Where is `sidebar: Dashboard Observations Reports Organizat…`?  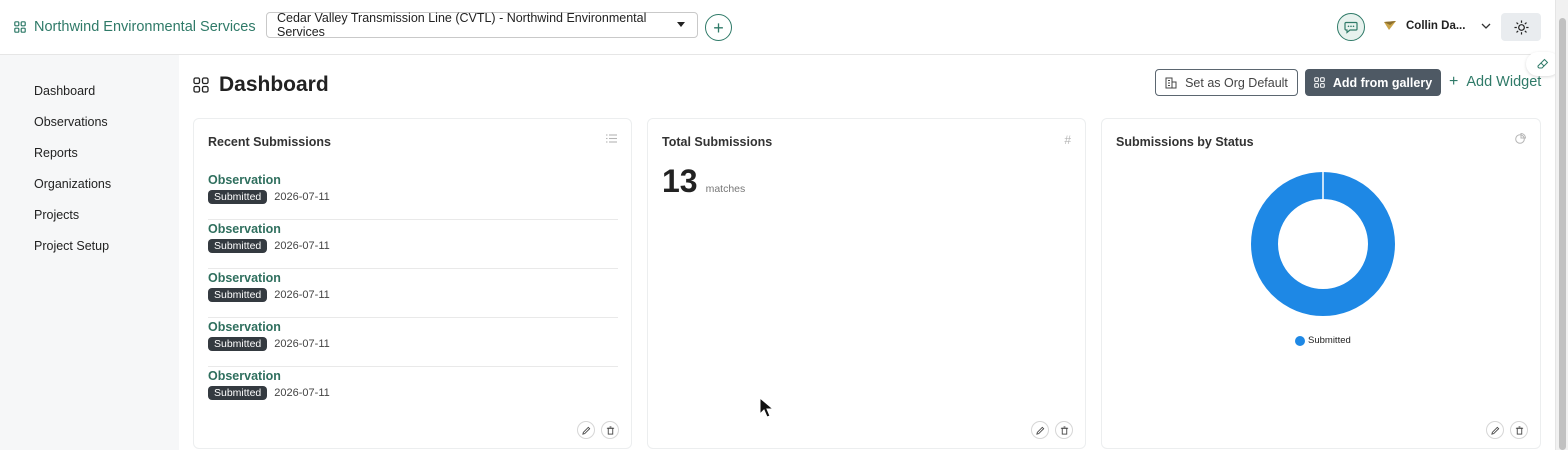
sidebar: Dashboard Observations Reports Organizat… is located at coordinates (89, 252).